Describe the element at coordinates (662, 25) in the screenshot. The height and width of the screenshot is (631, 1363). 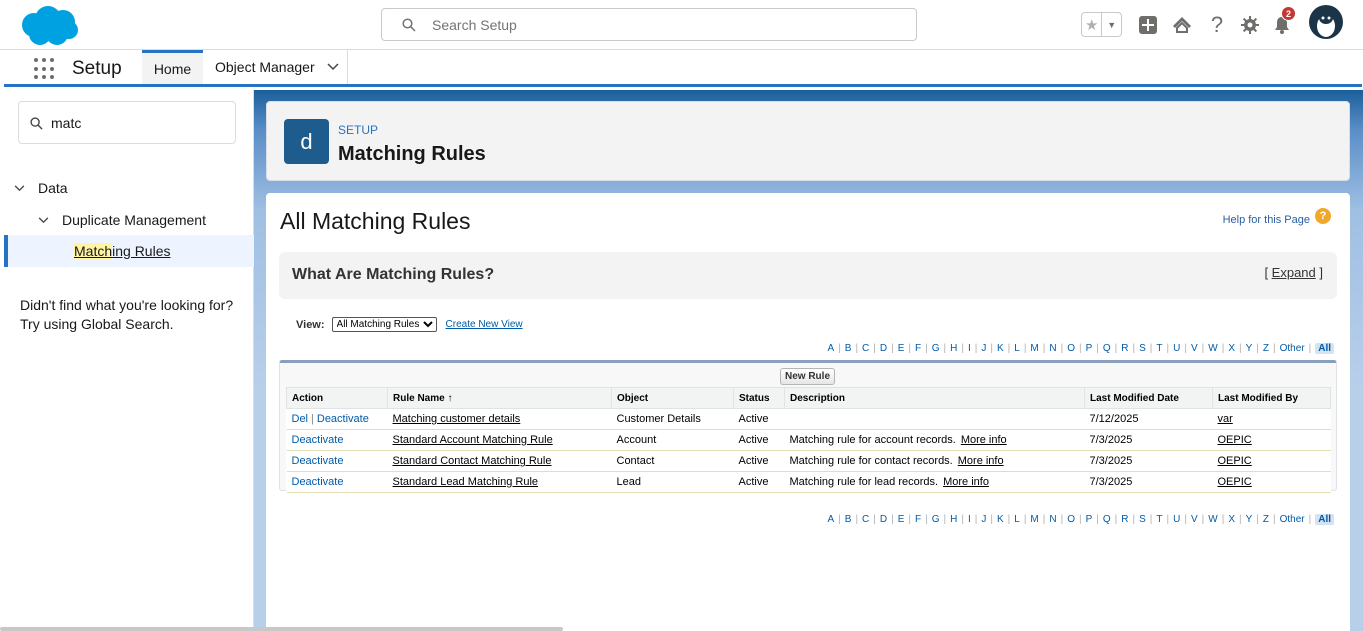
I see `setup-search-input` at that location.